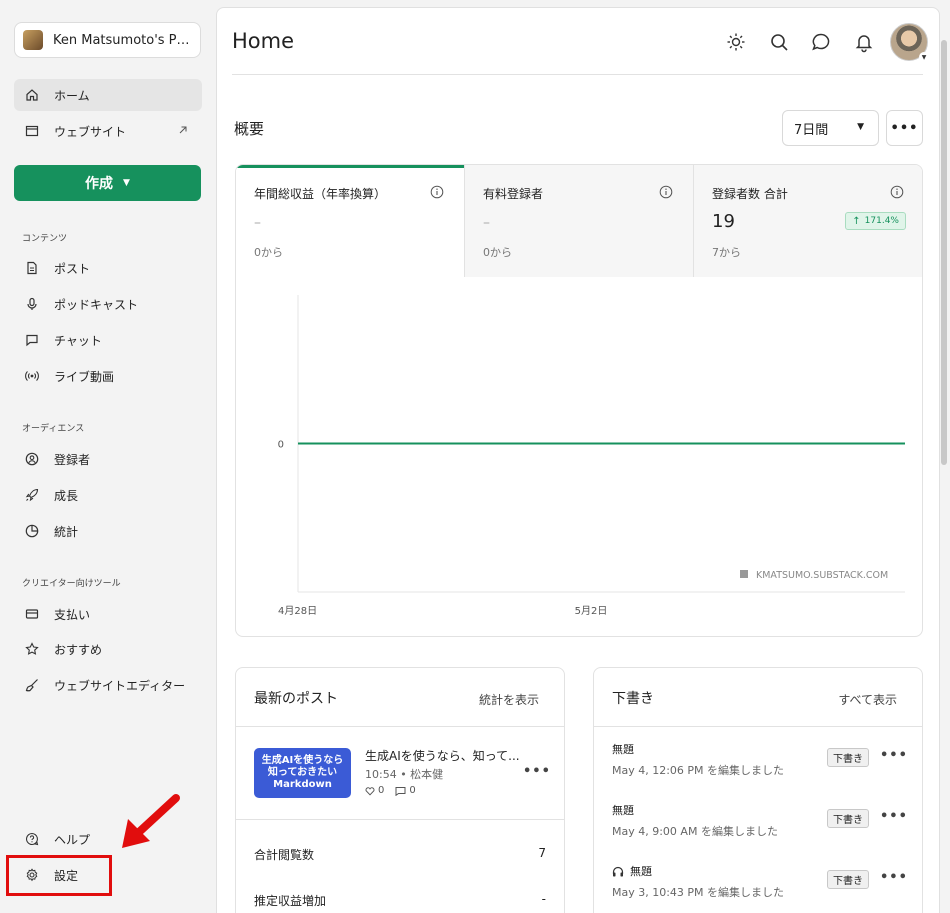 The image size is (950, 913). Describe the element at coordinates (543, 899) in the screenshot. I see `stat-value: -` at that location.